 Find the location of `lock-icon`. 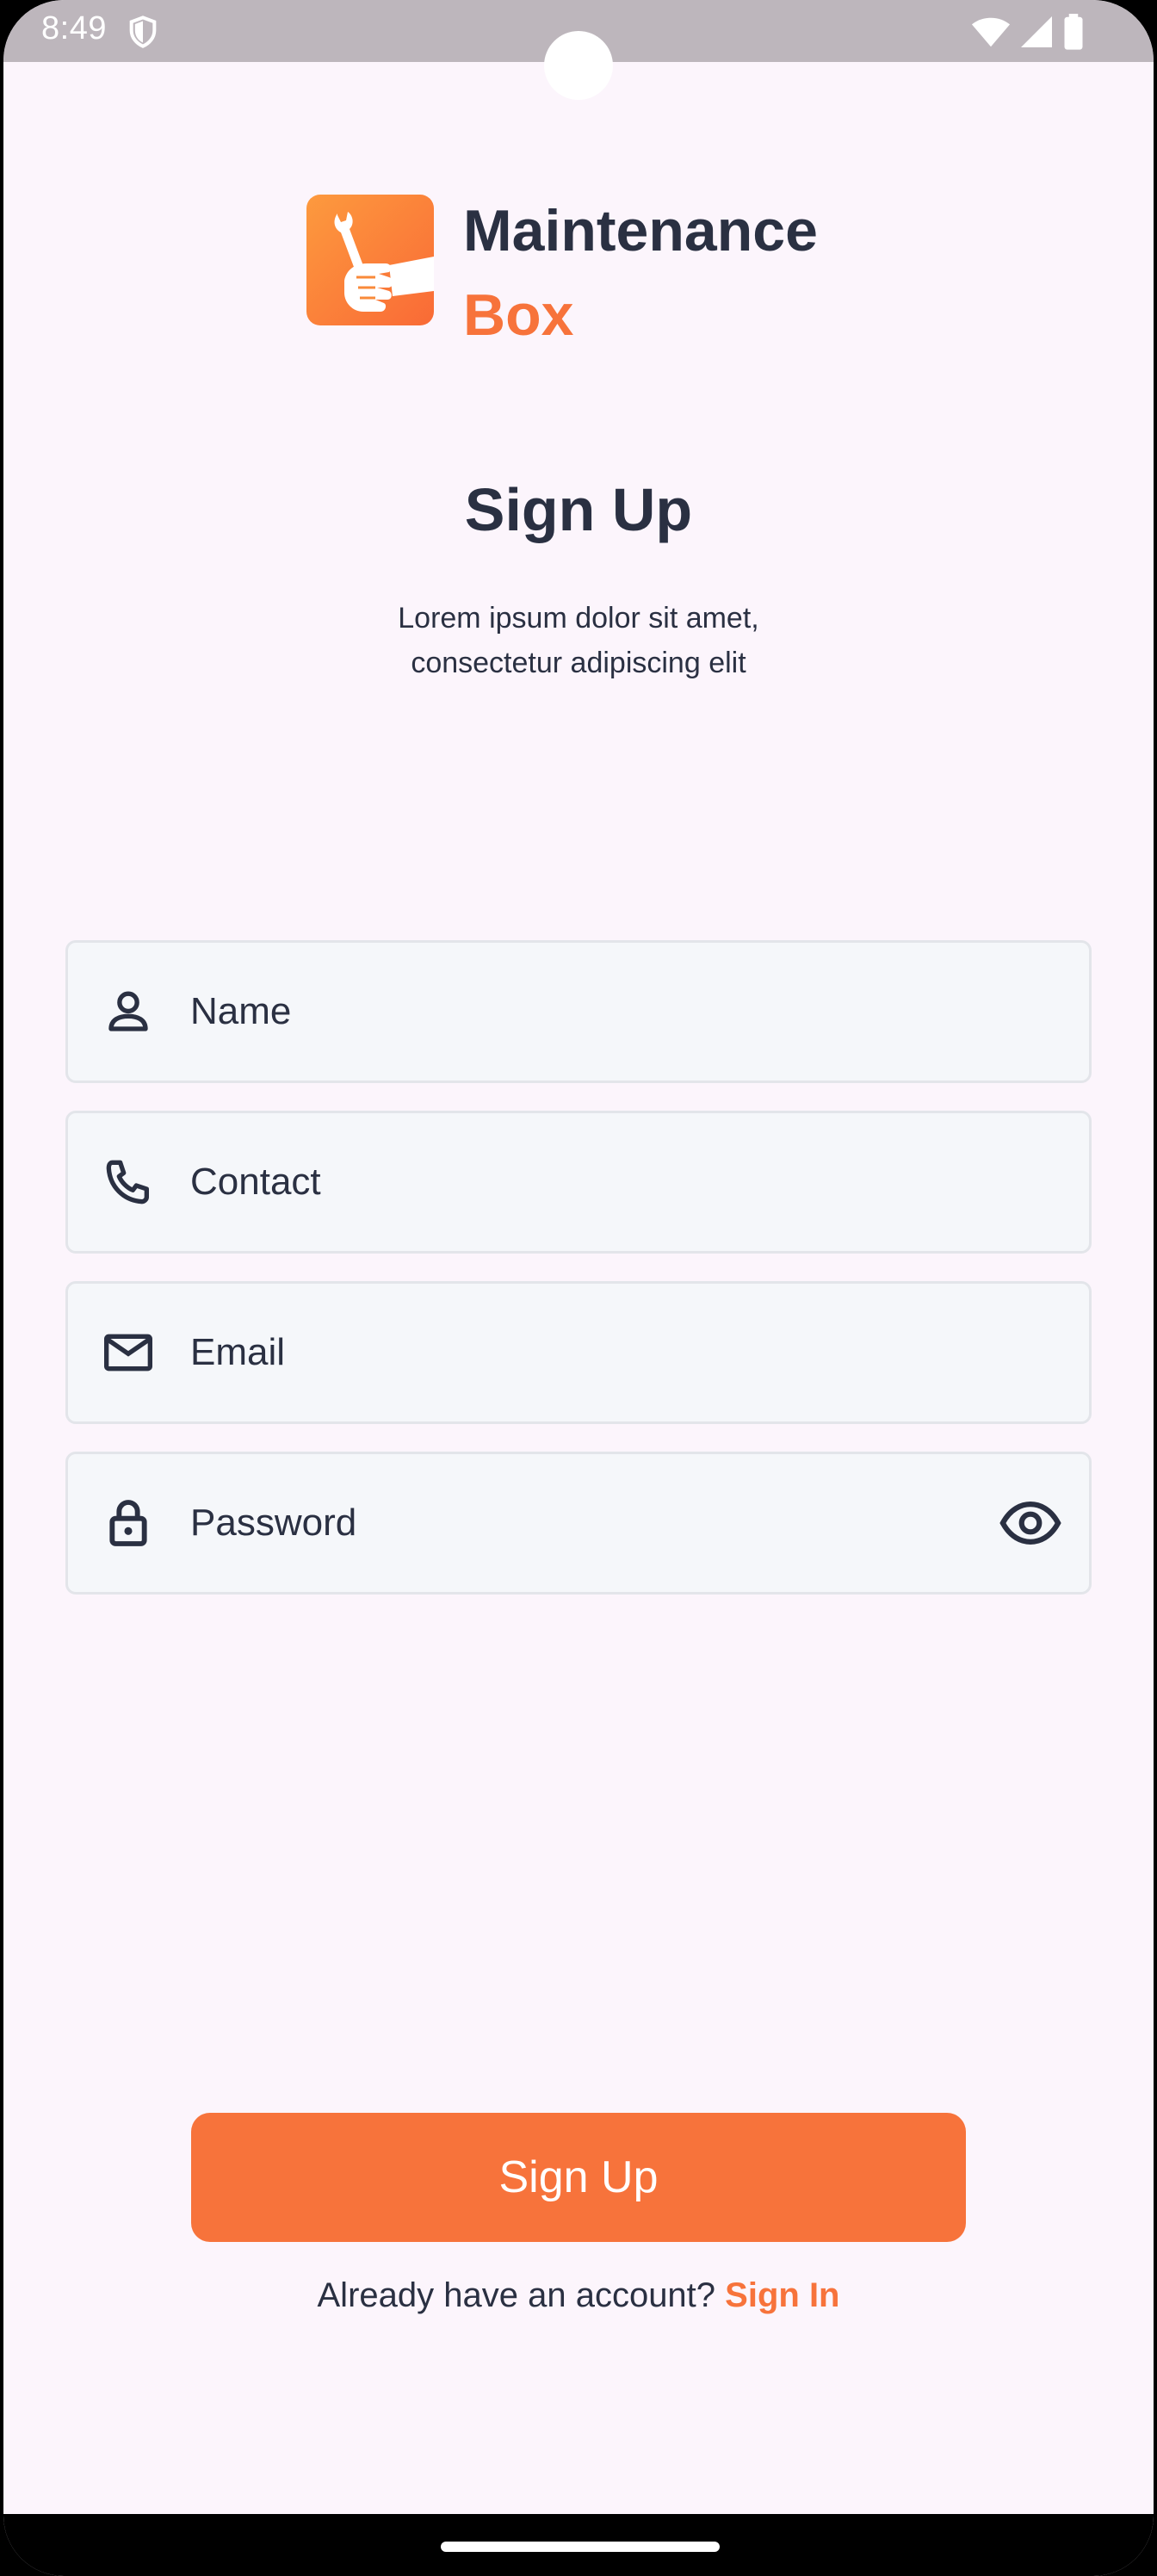

lock-icon is located at coordinates (128, 1523).